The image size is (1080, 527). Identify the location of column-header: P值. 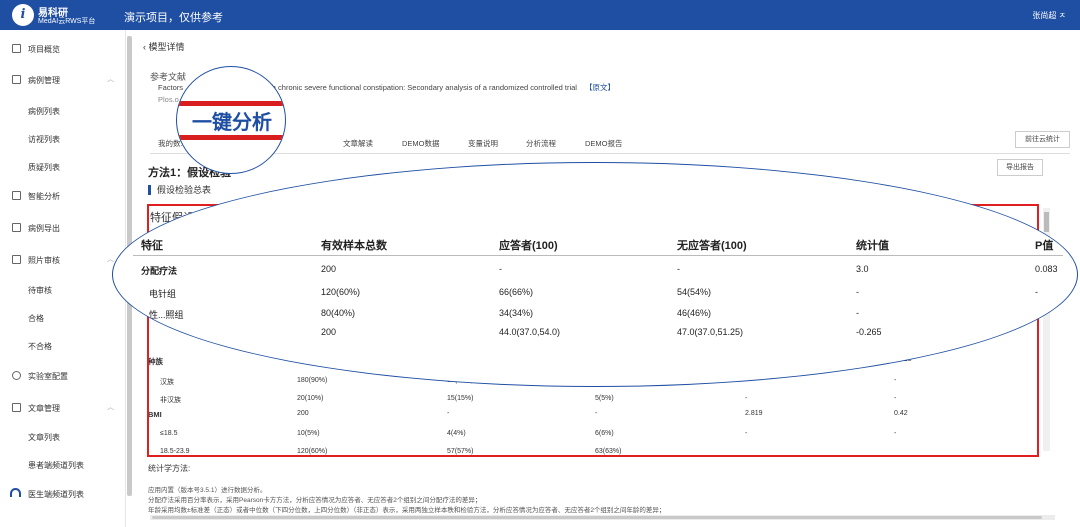
(1044, 246).